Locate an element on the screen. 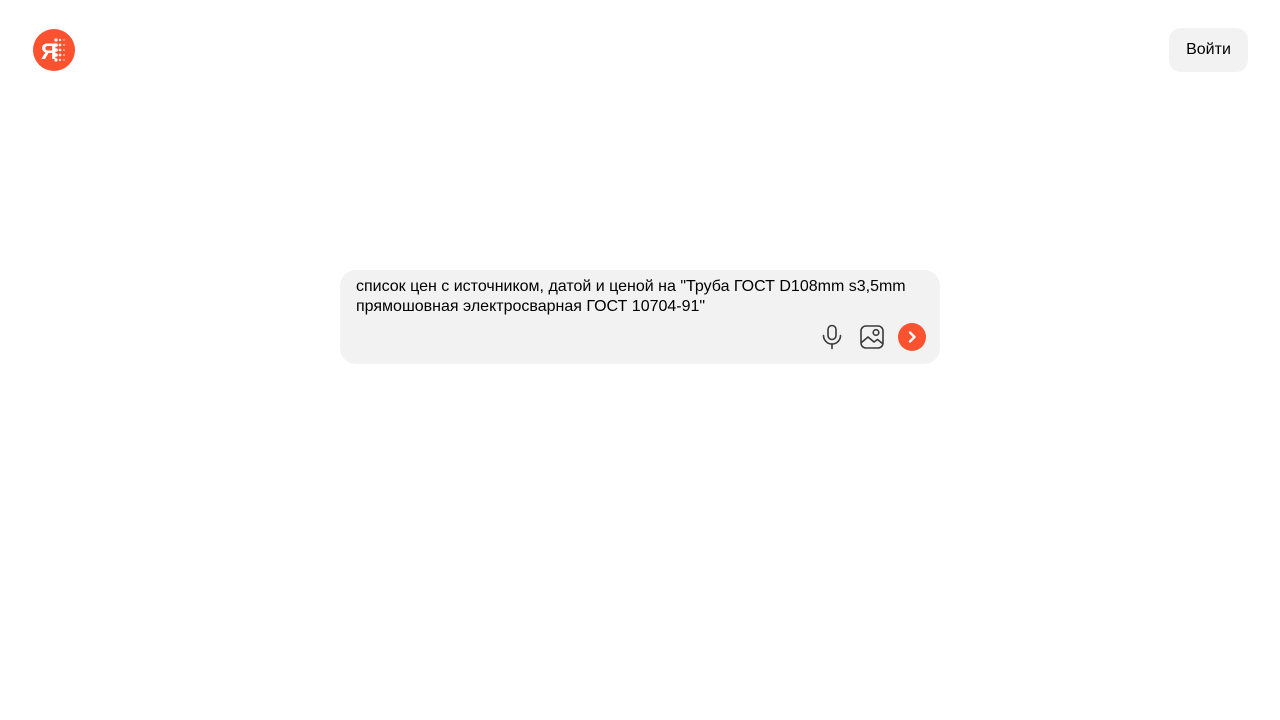  chevron-right-icon is located at coordinates (912, 337).